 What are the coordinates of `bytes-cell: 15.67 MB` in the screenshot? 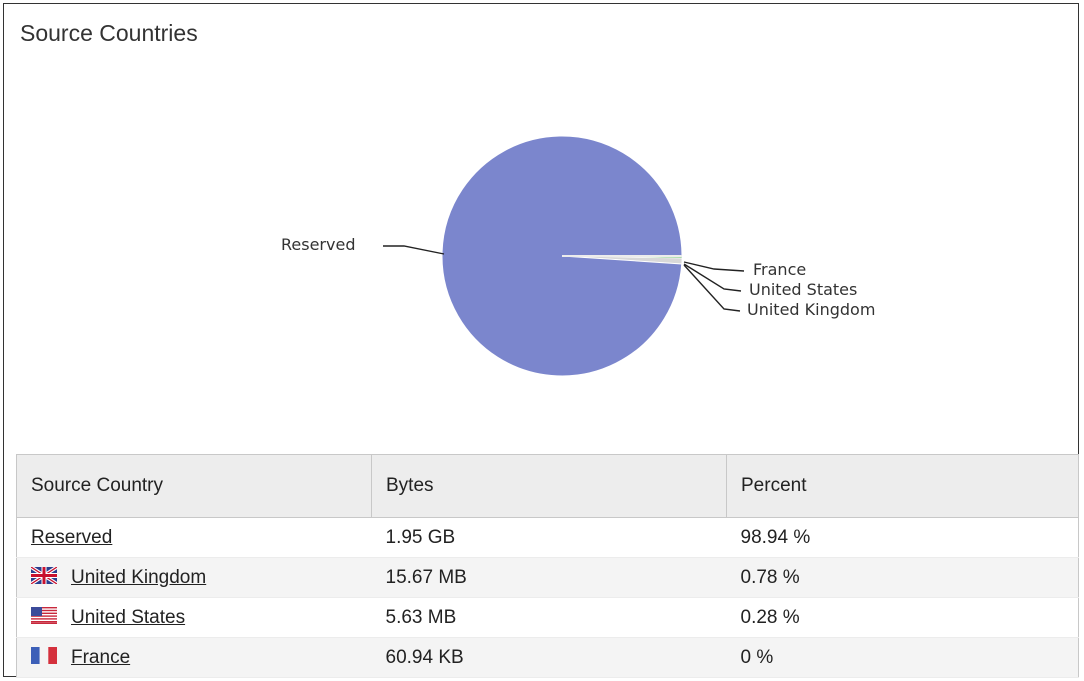 It's located at (426, 577).